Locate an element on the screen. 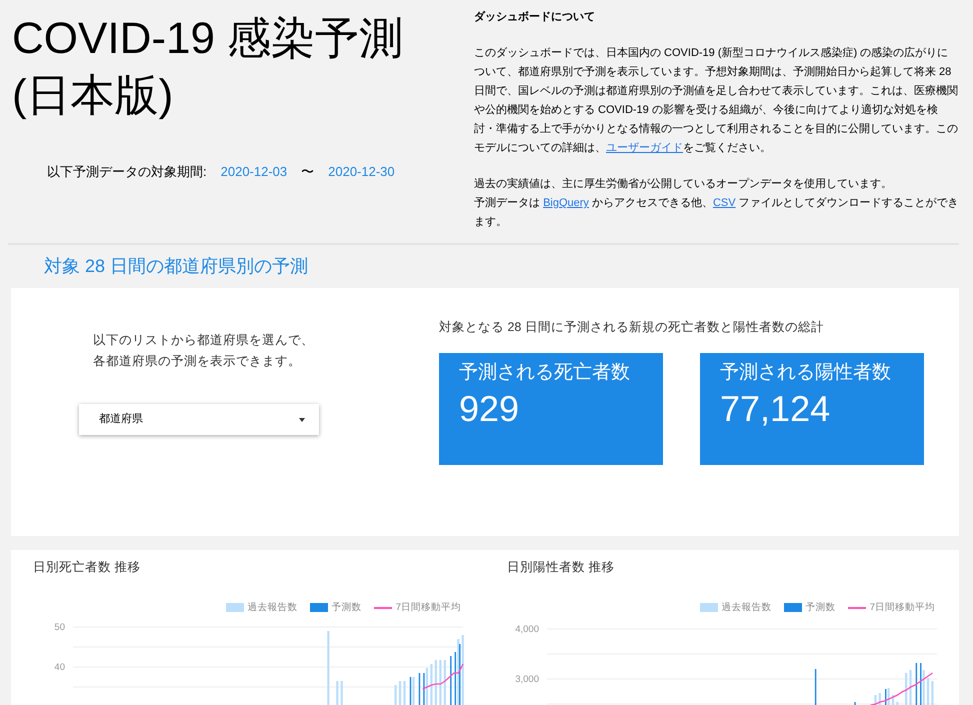  bigquery-link: BigQuery is located at coordinates (566, 203).